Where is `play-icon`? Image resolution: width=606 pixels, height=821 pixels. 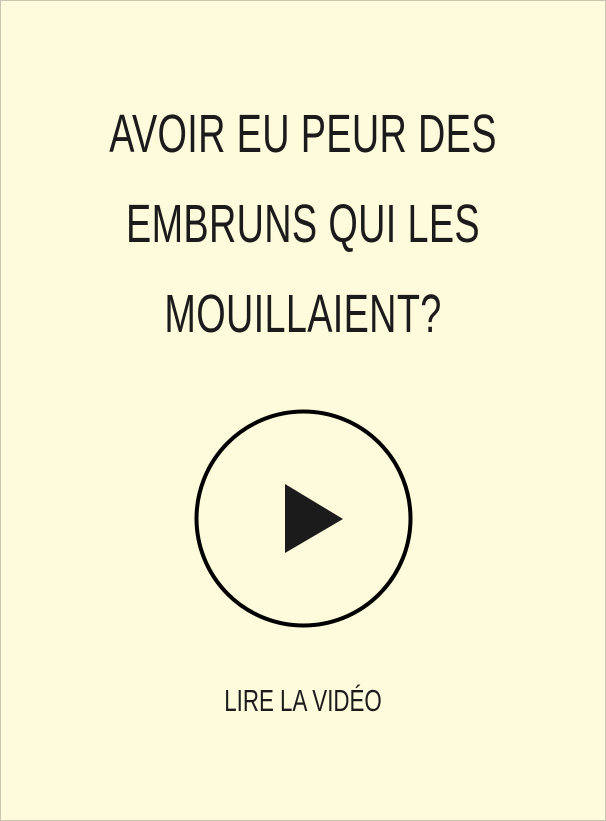
play-icon is located at coordinates (303, 518).